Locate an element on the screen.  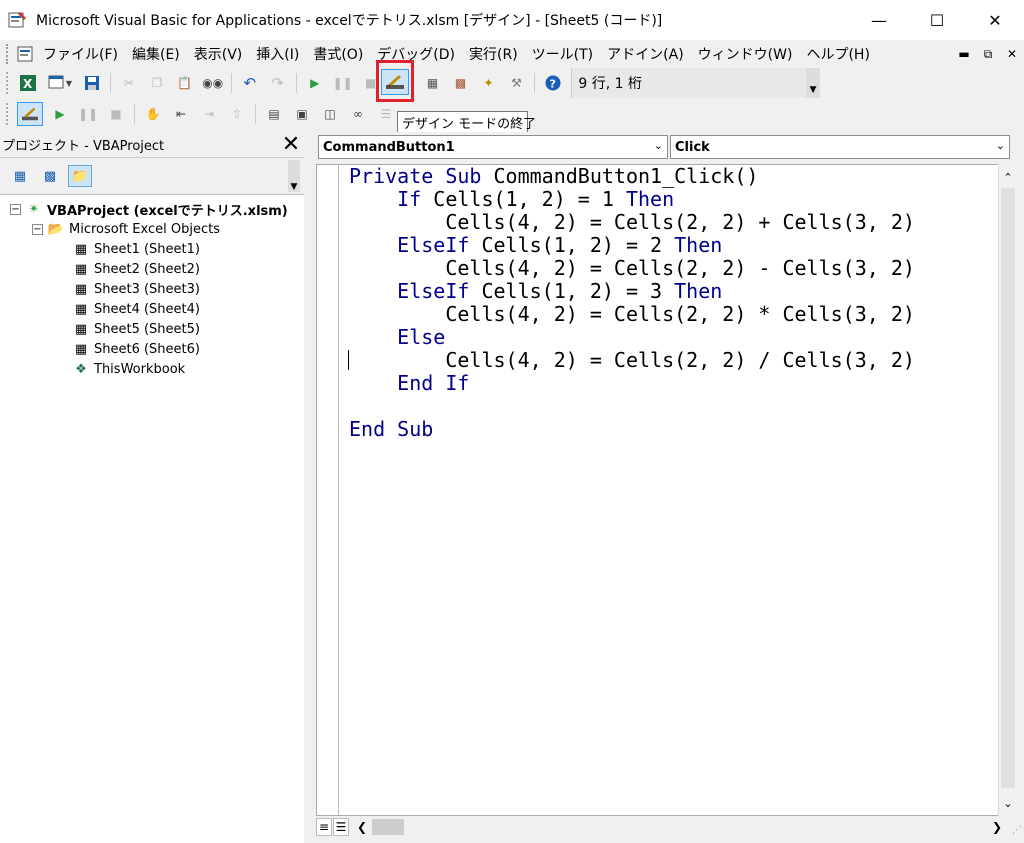
object-dropdown: CommandButton1 ⌄ is located at coordinates (493, 147).